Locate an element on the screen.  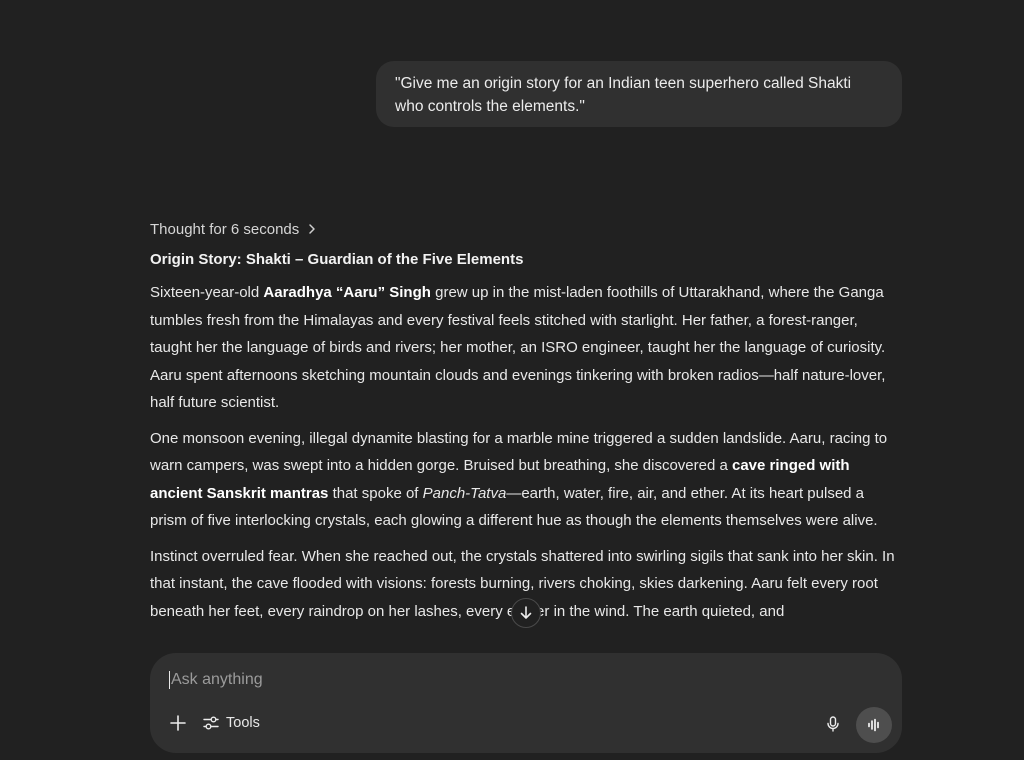
voice-waveform-icon is located at coordinates (873, 725).